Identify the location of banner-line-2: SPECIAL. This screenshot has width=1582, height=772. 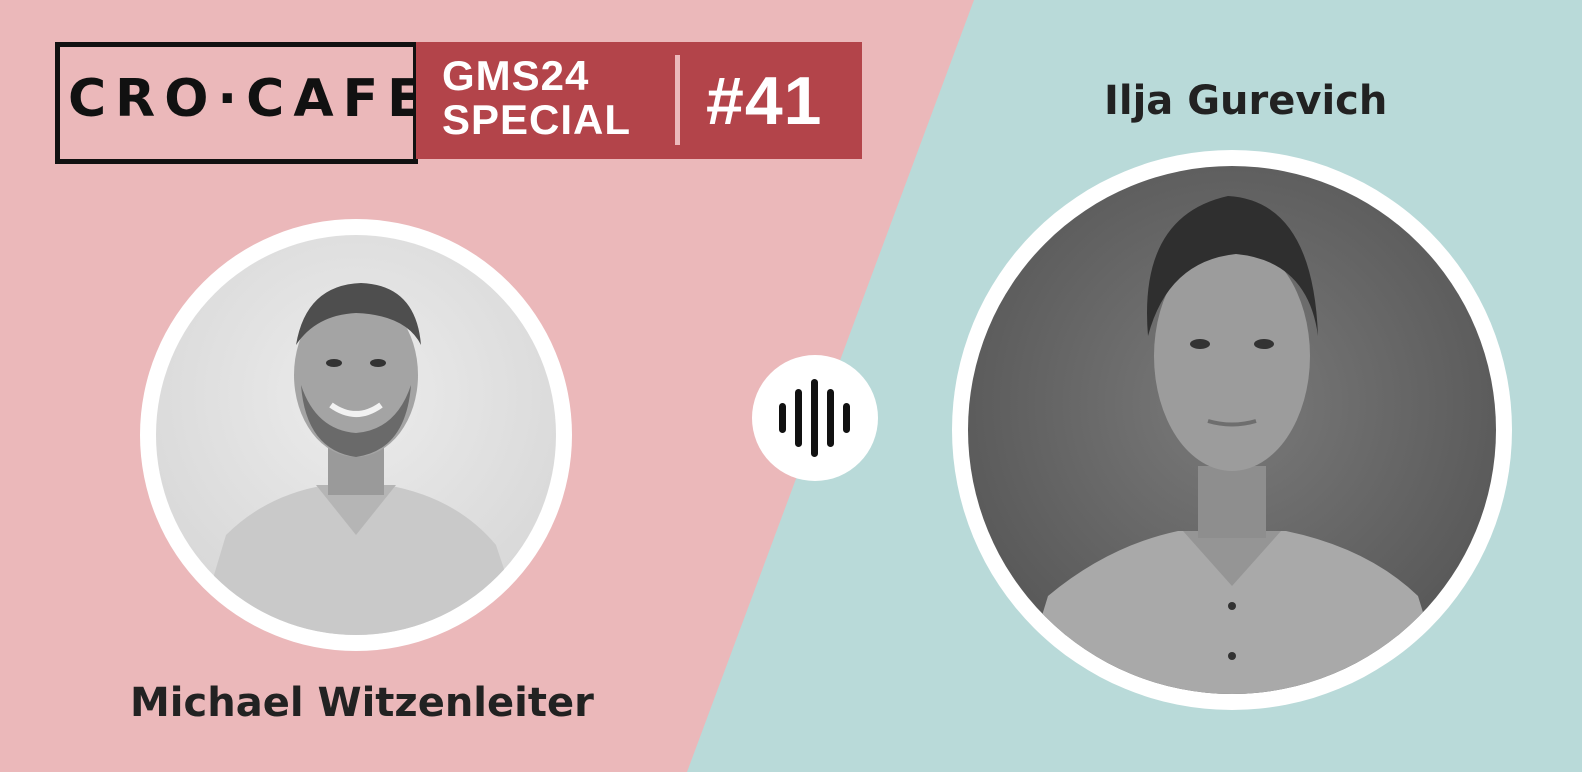
(537, 119).